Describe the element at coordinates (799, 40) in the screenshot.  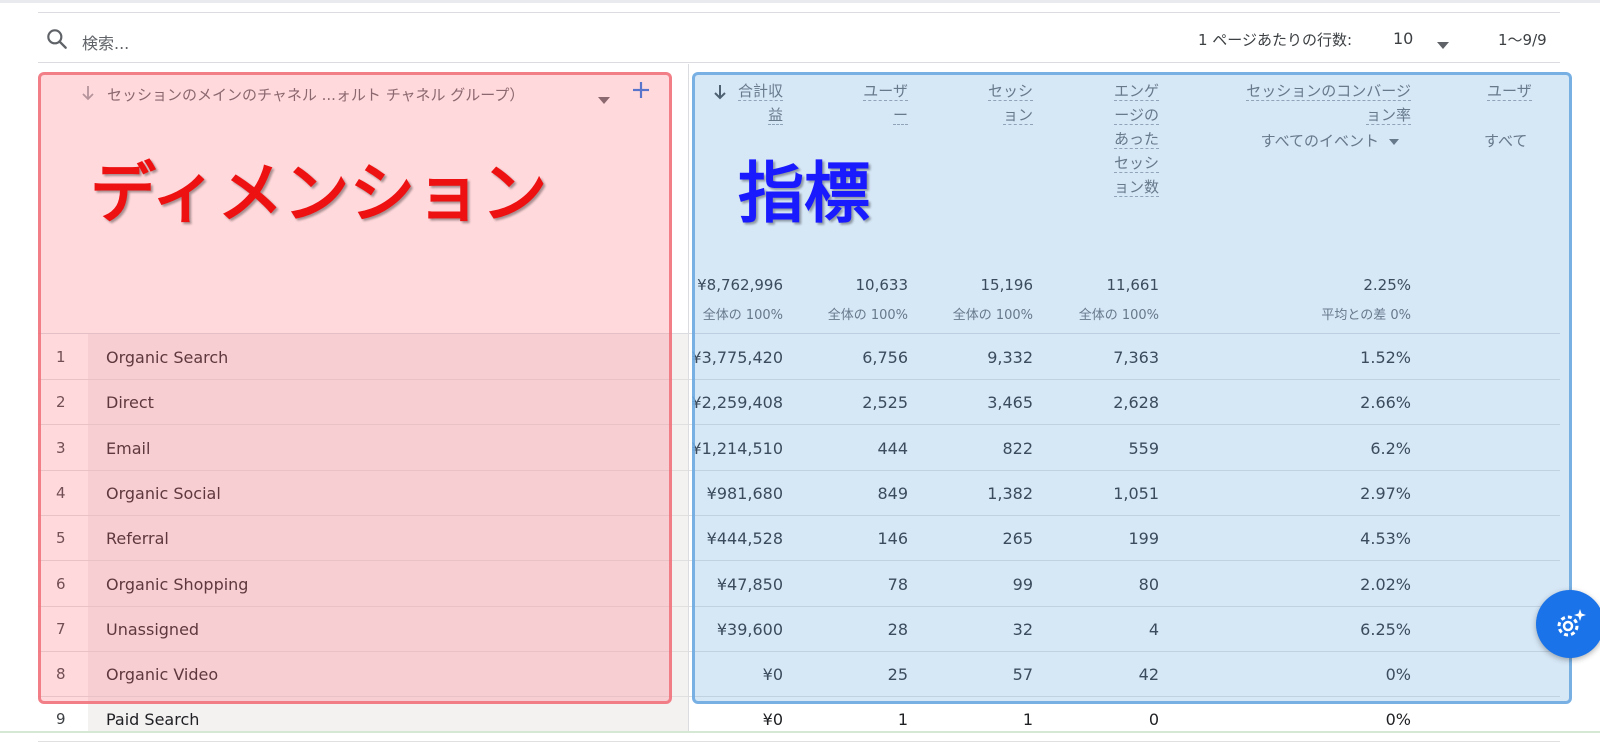
I see `table-toolbar: 検索... 1 ページあたりの行数: 10 1〜9/9` at that location.